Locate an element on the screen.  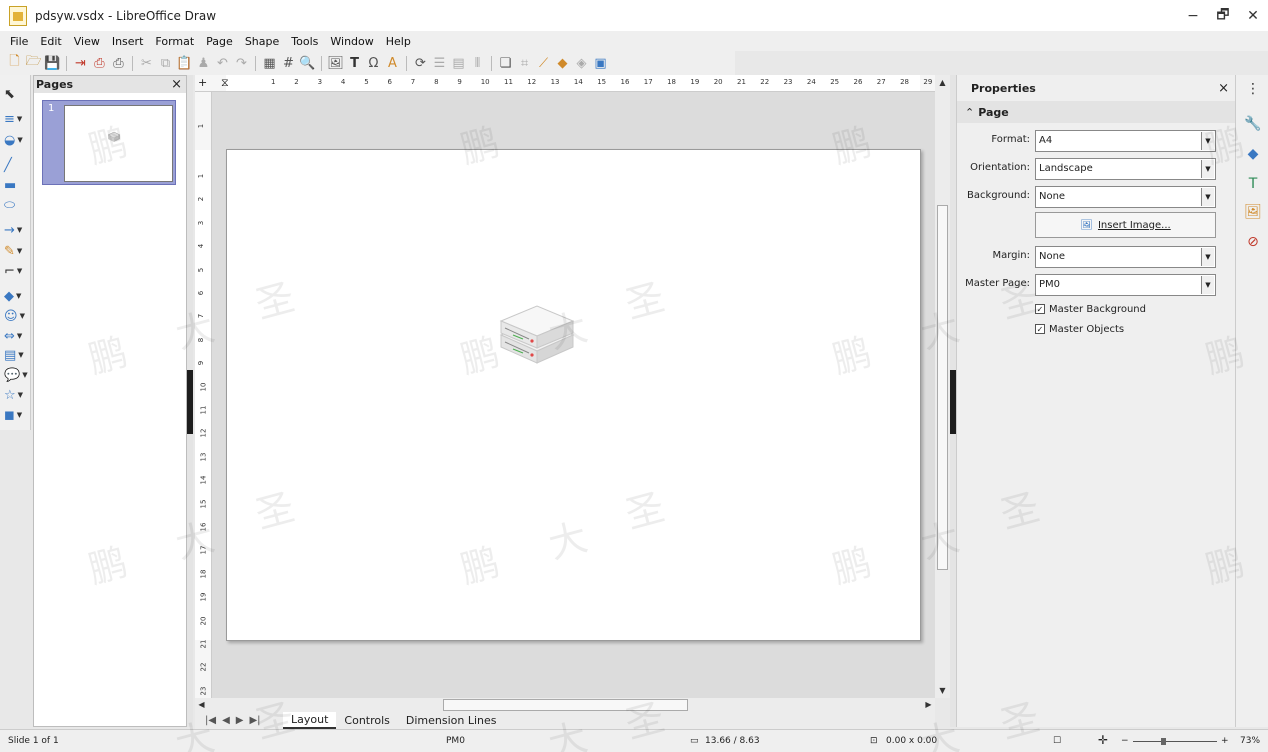
ellipse-tool-icon: ⬭ is located at coordinates (16, 205).